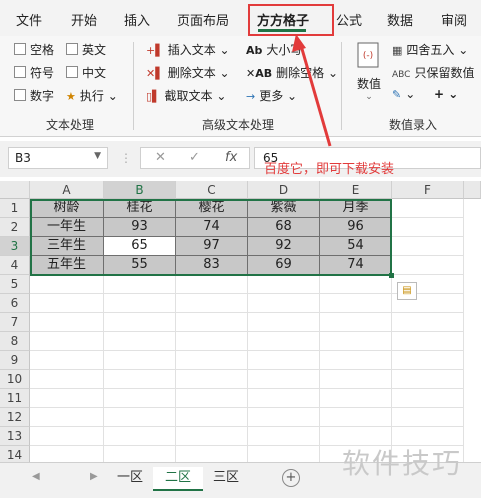 The width and height of the screenshot is (481, 498). What do you see at coordinates (430, 49) in the screenshot?
I see `round-button: ▦ 四舍五入 ⌄` at bounding box center [430, 49].